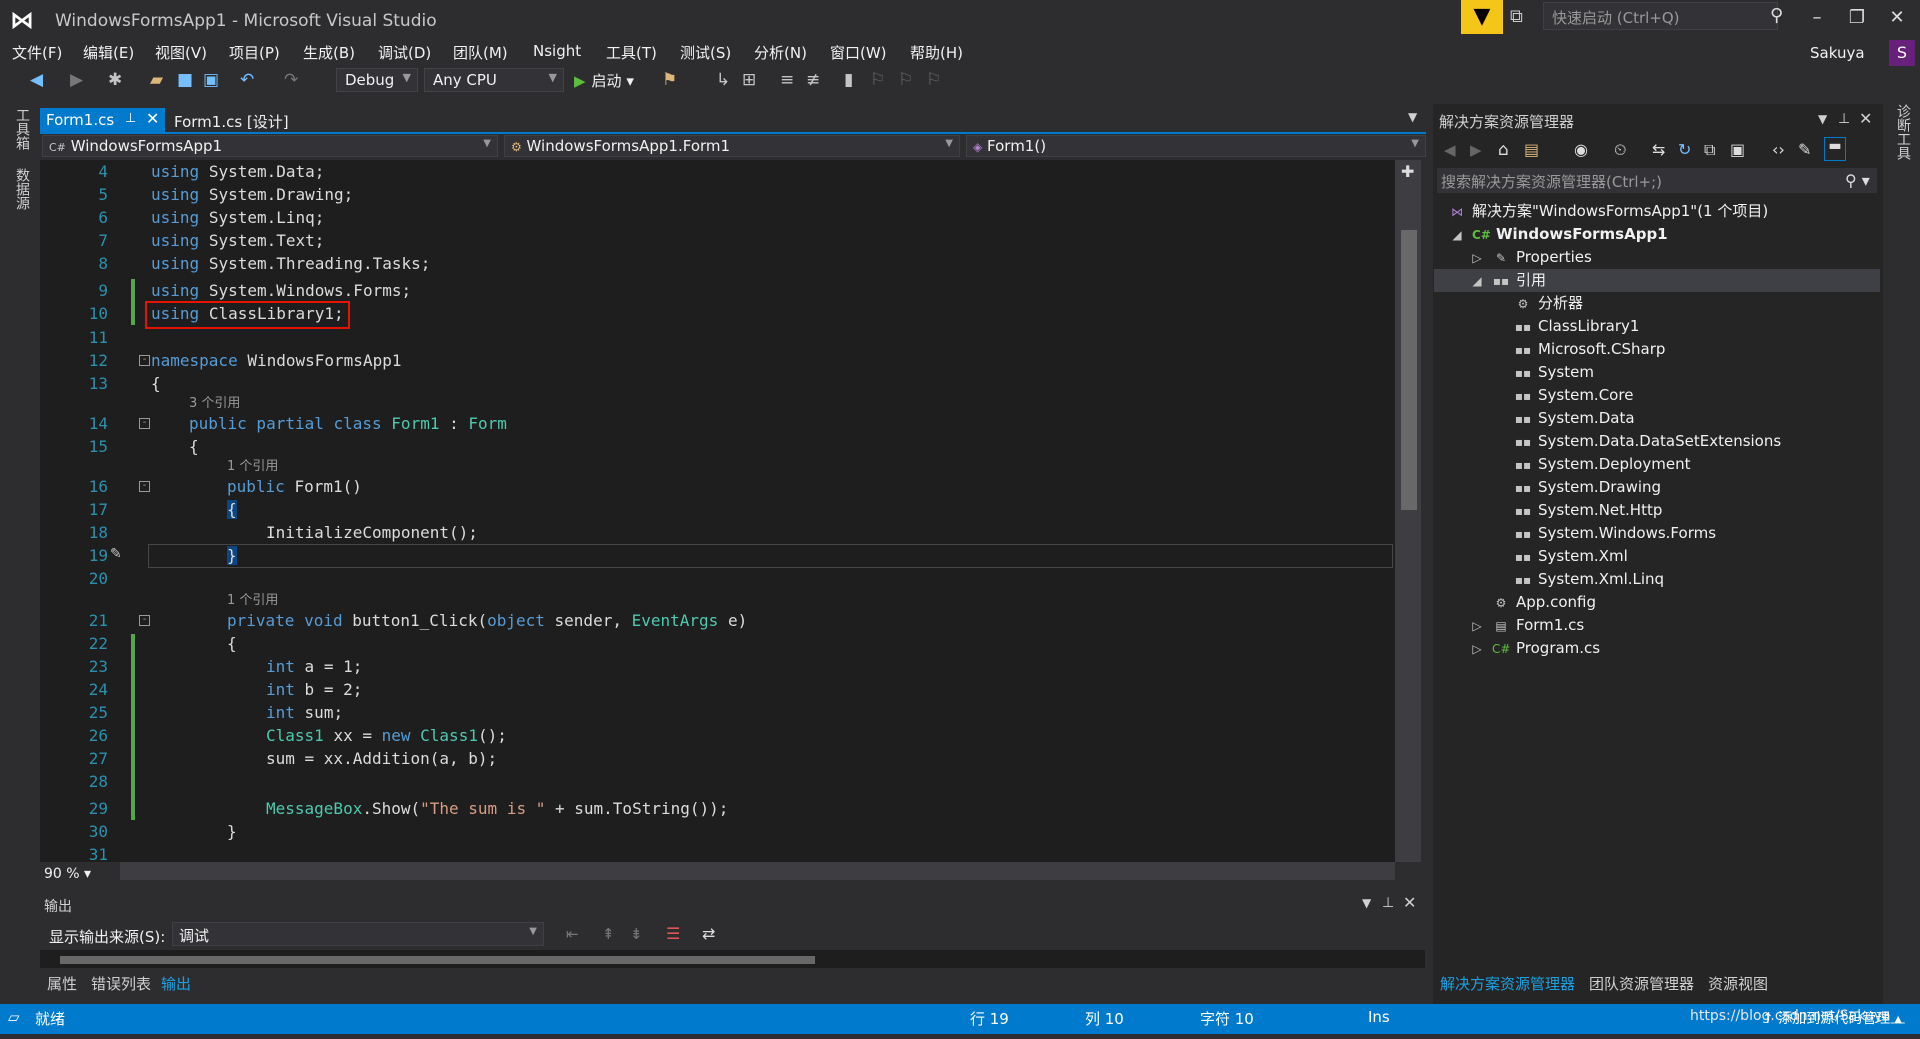 This screenshot has width=1920, height=1039. Describe the element at coordinates (1526, 625) in the screenshot. I see `tree-file: ▷ ▤ Form1.cs` at that location.